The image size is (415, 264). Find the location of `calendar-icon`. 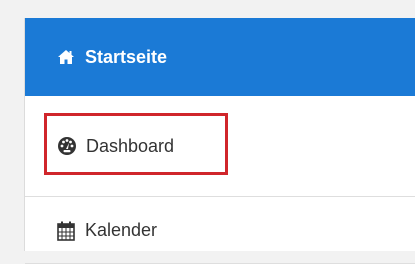

calendar-icon is located at coordinates (66, 231).